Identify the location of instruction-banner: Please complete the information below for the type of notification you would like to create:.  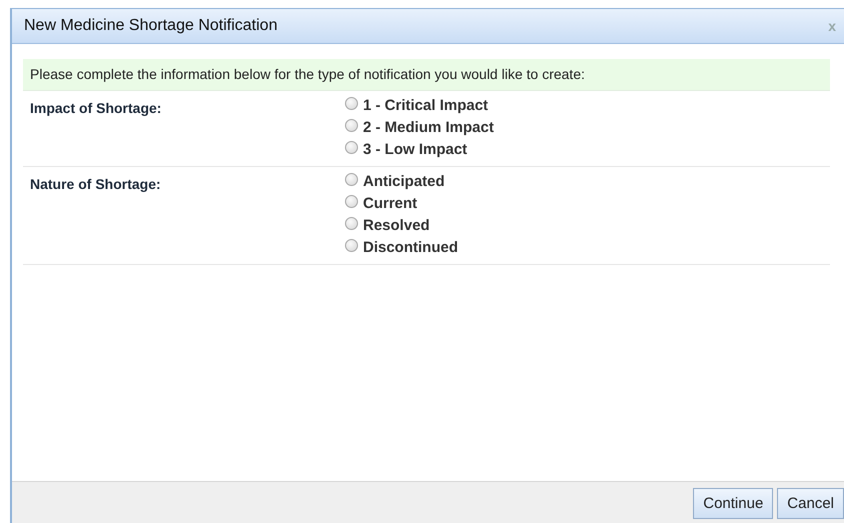
(426, 75).